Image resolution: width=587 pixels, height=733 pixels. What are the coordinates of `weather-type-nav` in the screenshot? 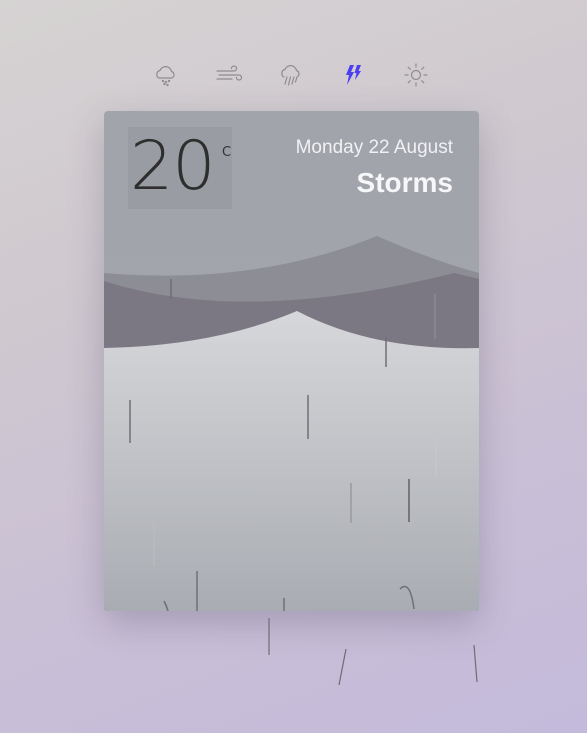 It's located at (293, 75).